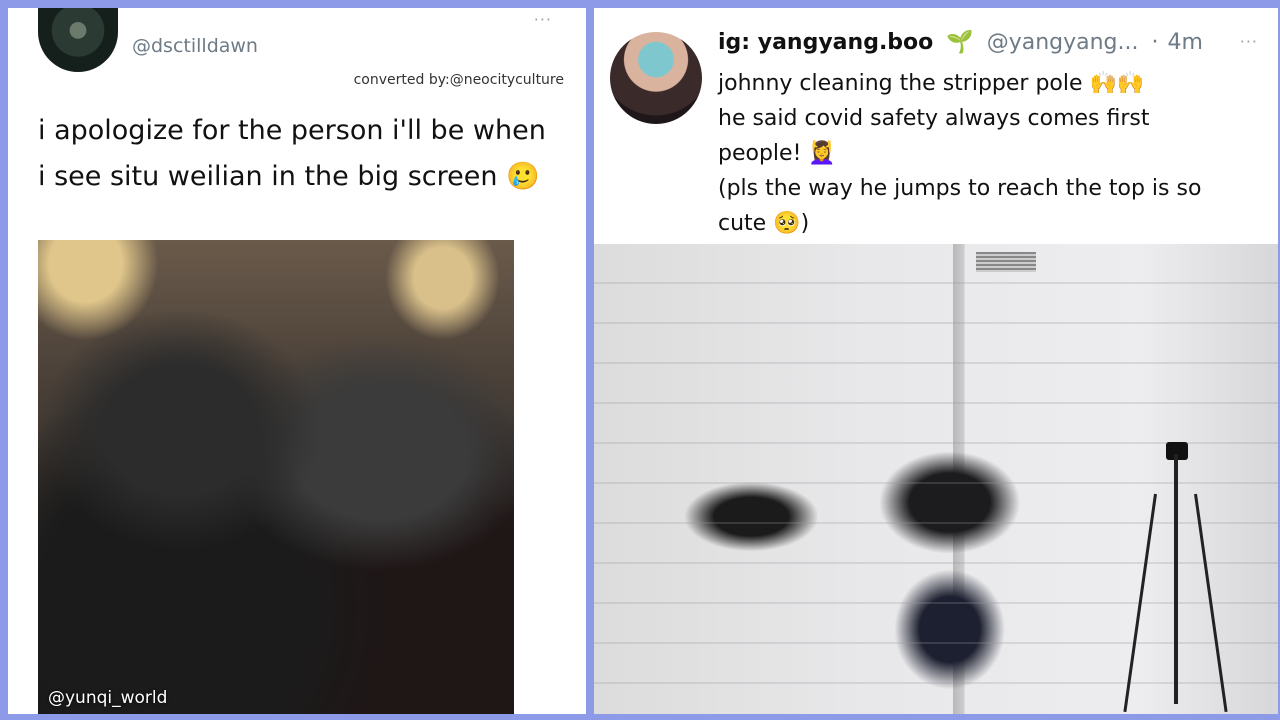  Describe the element at coordinates (1006, 262) in the screenshot. I see `wall-vent` at that location.